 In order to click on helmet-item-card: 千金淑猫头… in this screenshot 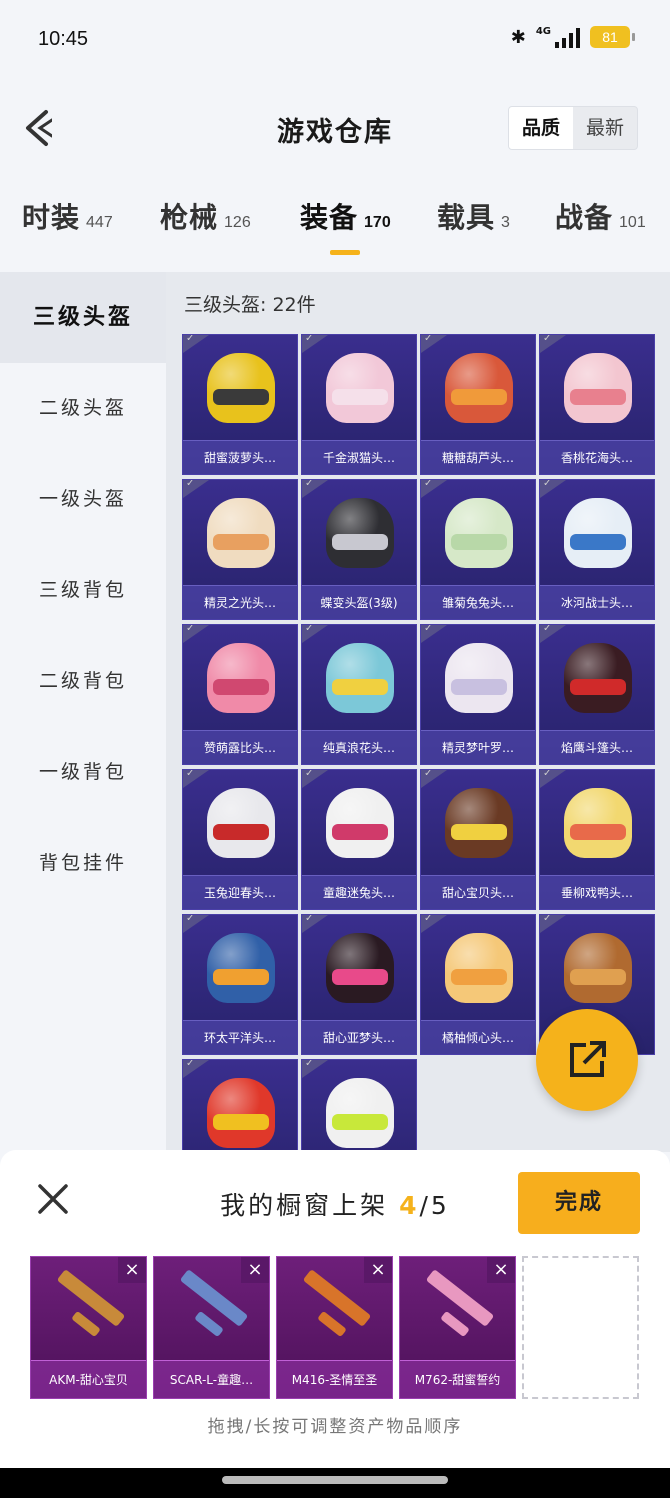, I will do `click(359, 404)`.